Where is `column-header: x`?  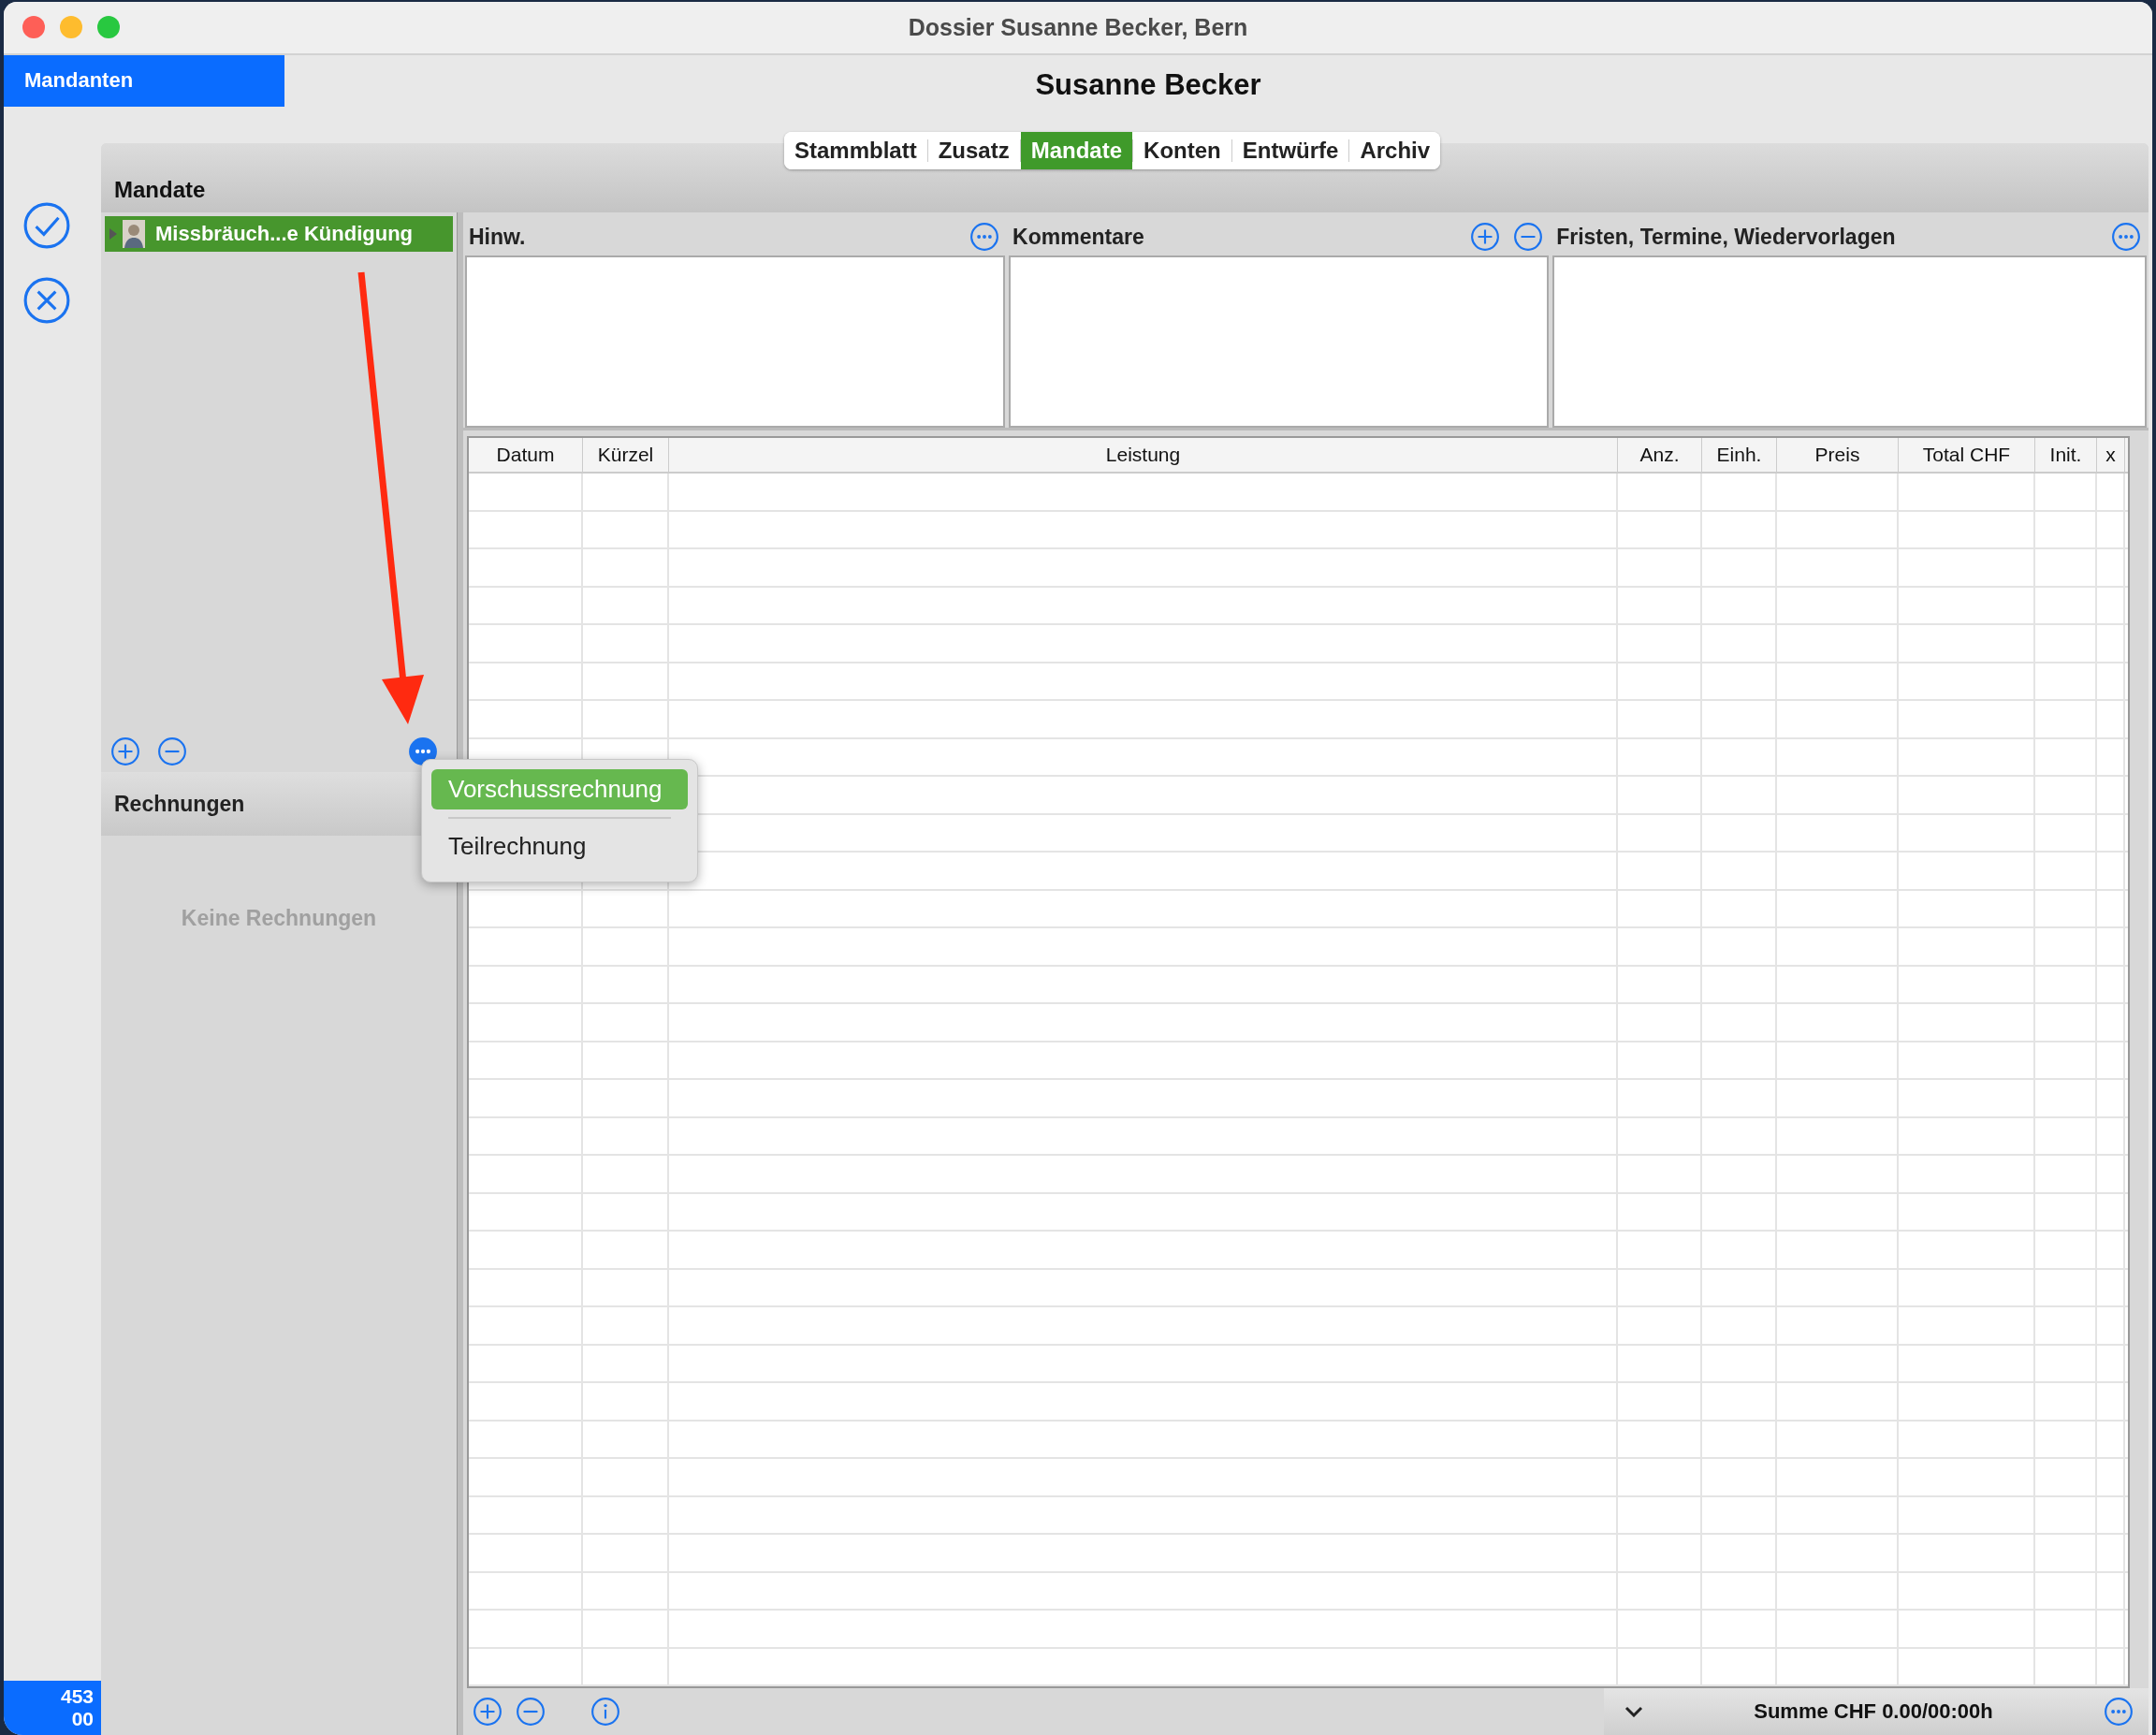 column-header: x is located at coordinates (2111, 455).